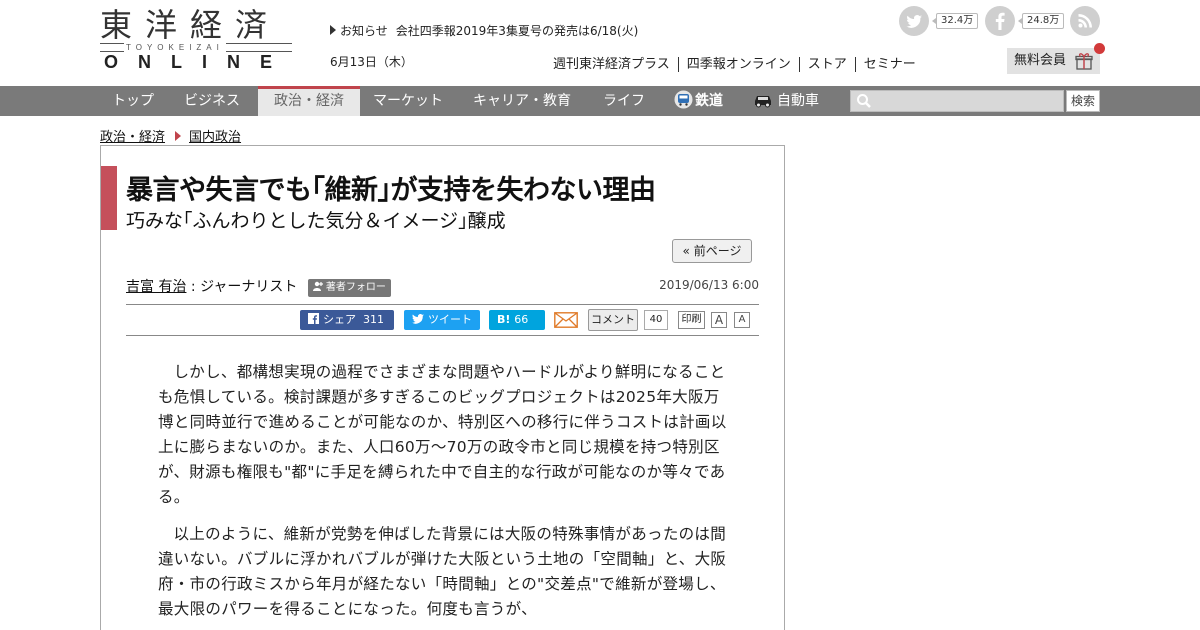 Image resolution: width=1200 pixels, height=630 pixels. Describe the element at coordinates (198, 62) in the screenshot. I see `logo-online: ONLINE` at that location.